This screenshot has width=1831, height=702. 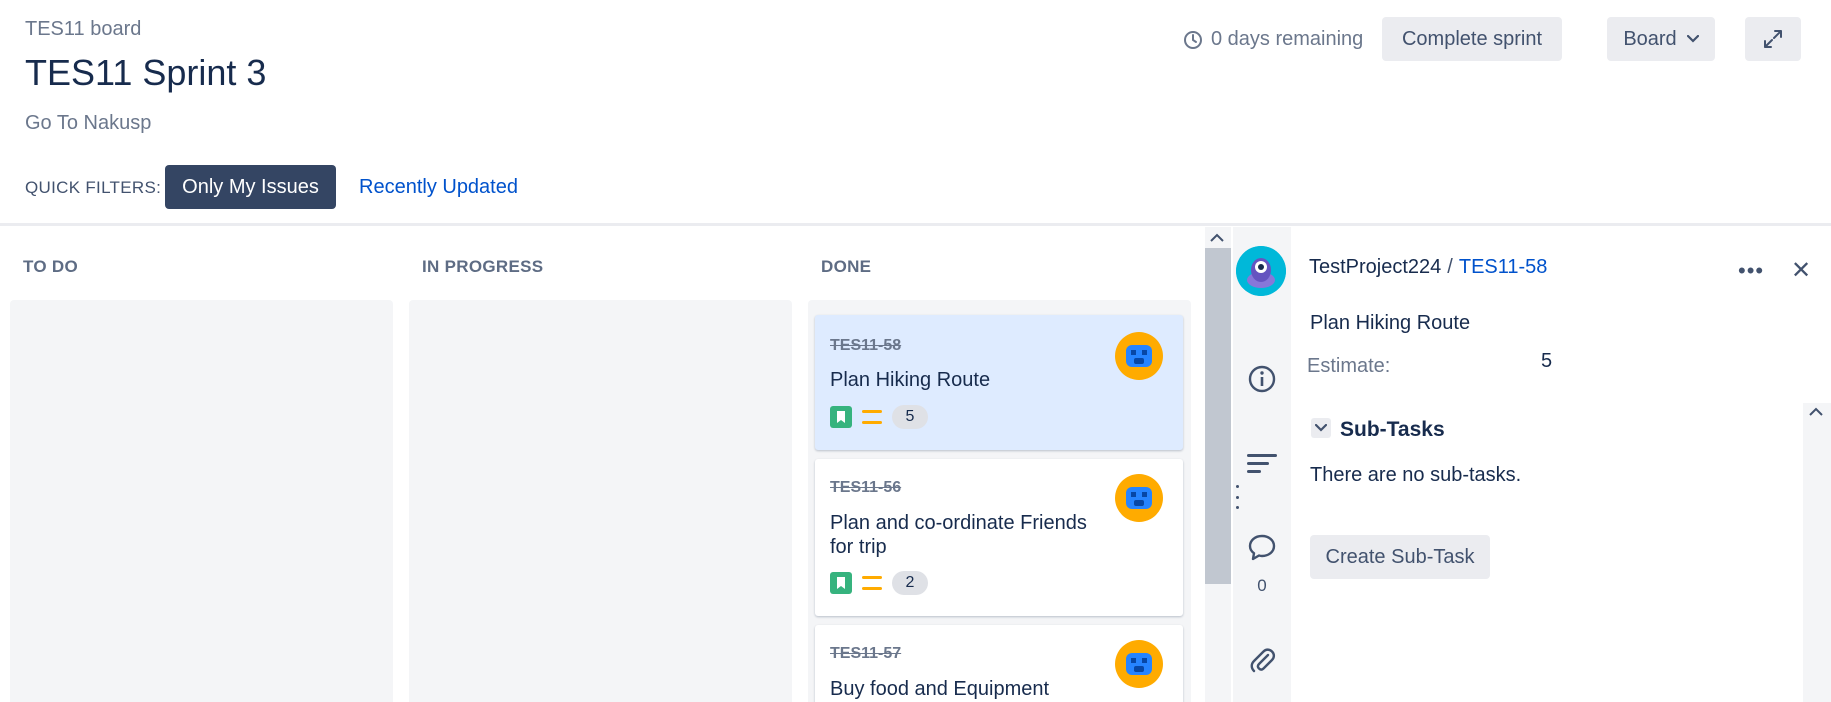 What do you see at coordinates (1390, 323) in the screenshot?
I see `issue-summary-heading: Plan Hiking Route` at bounding box center [1390, 323].